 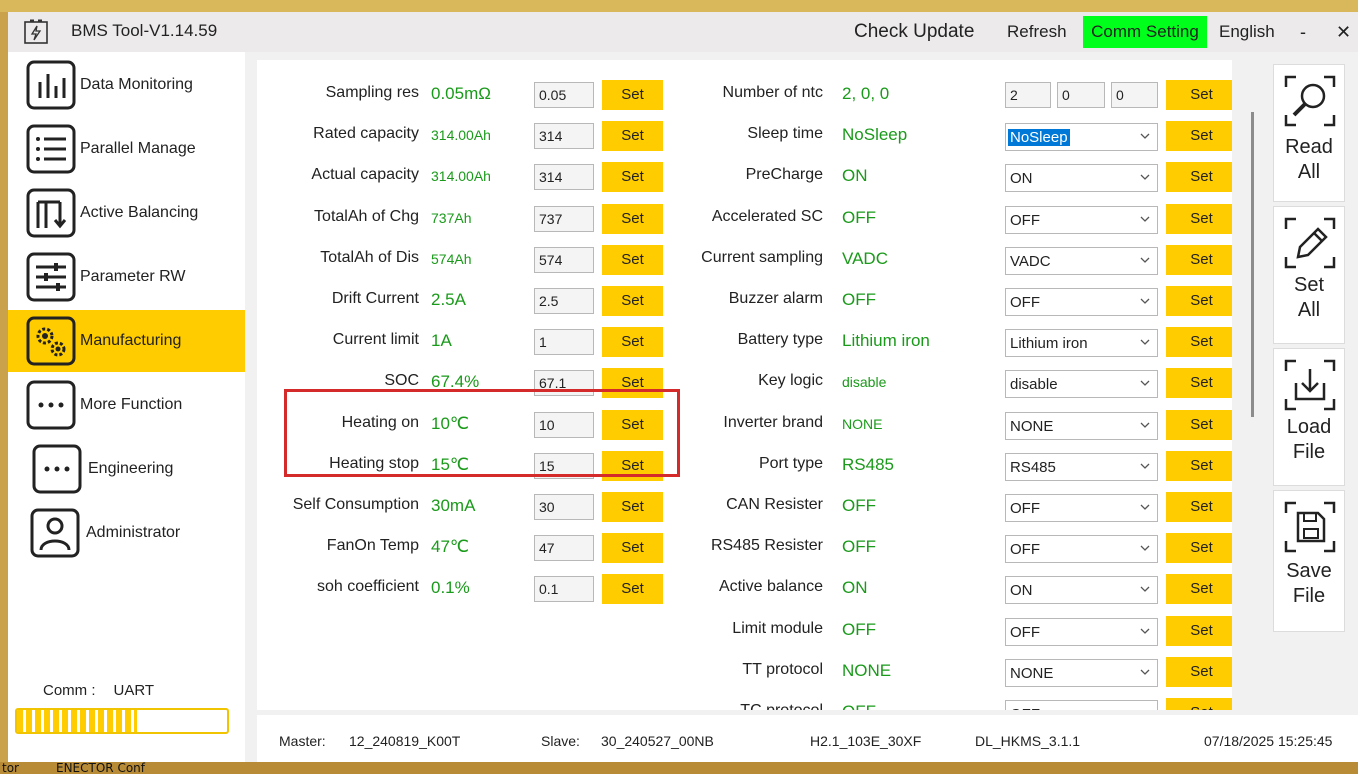 I want to click on param-input: 67.1, so click(x=564, y=383).